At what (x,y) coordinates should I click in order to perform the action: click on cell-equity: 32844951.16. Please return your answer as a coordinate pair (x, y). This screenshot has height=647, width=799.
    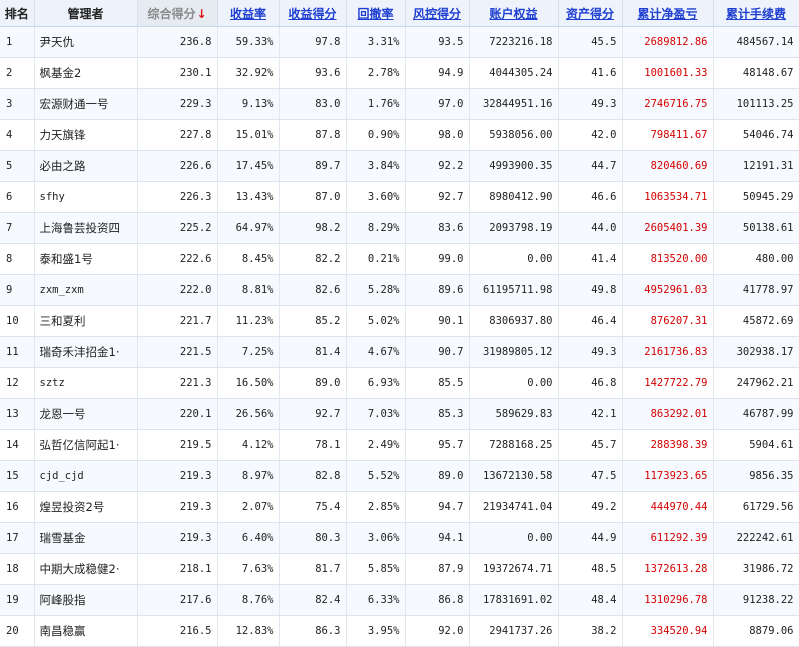
    Looking at the image, I should click on (514, 104).